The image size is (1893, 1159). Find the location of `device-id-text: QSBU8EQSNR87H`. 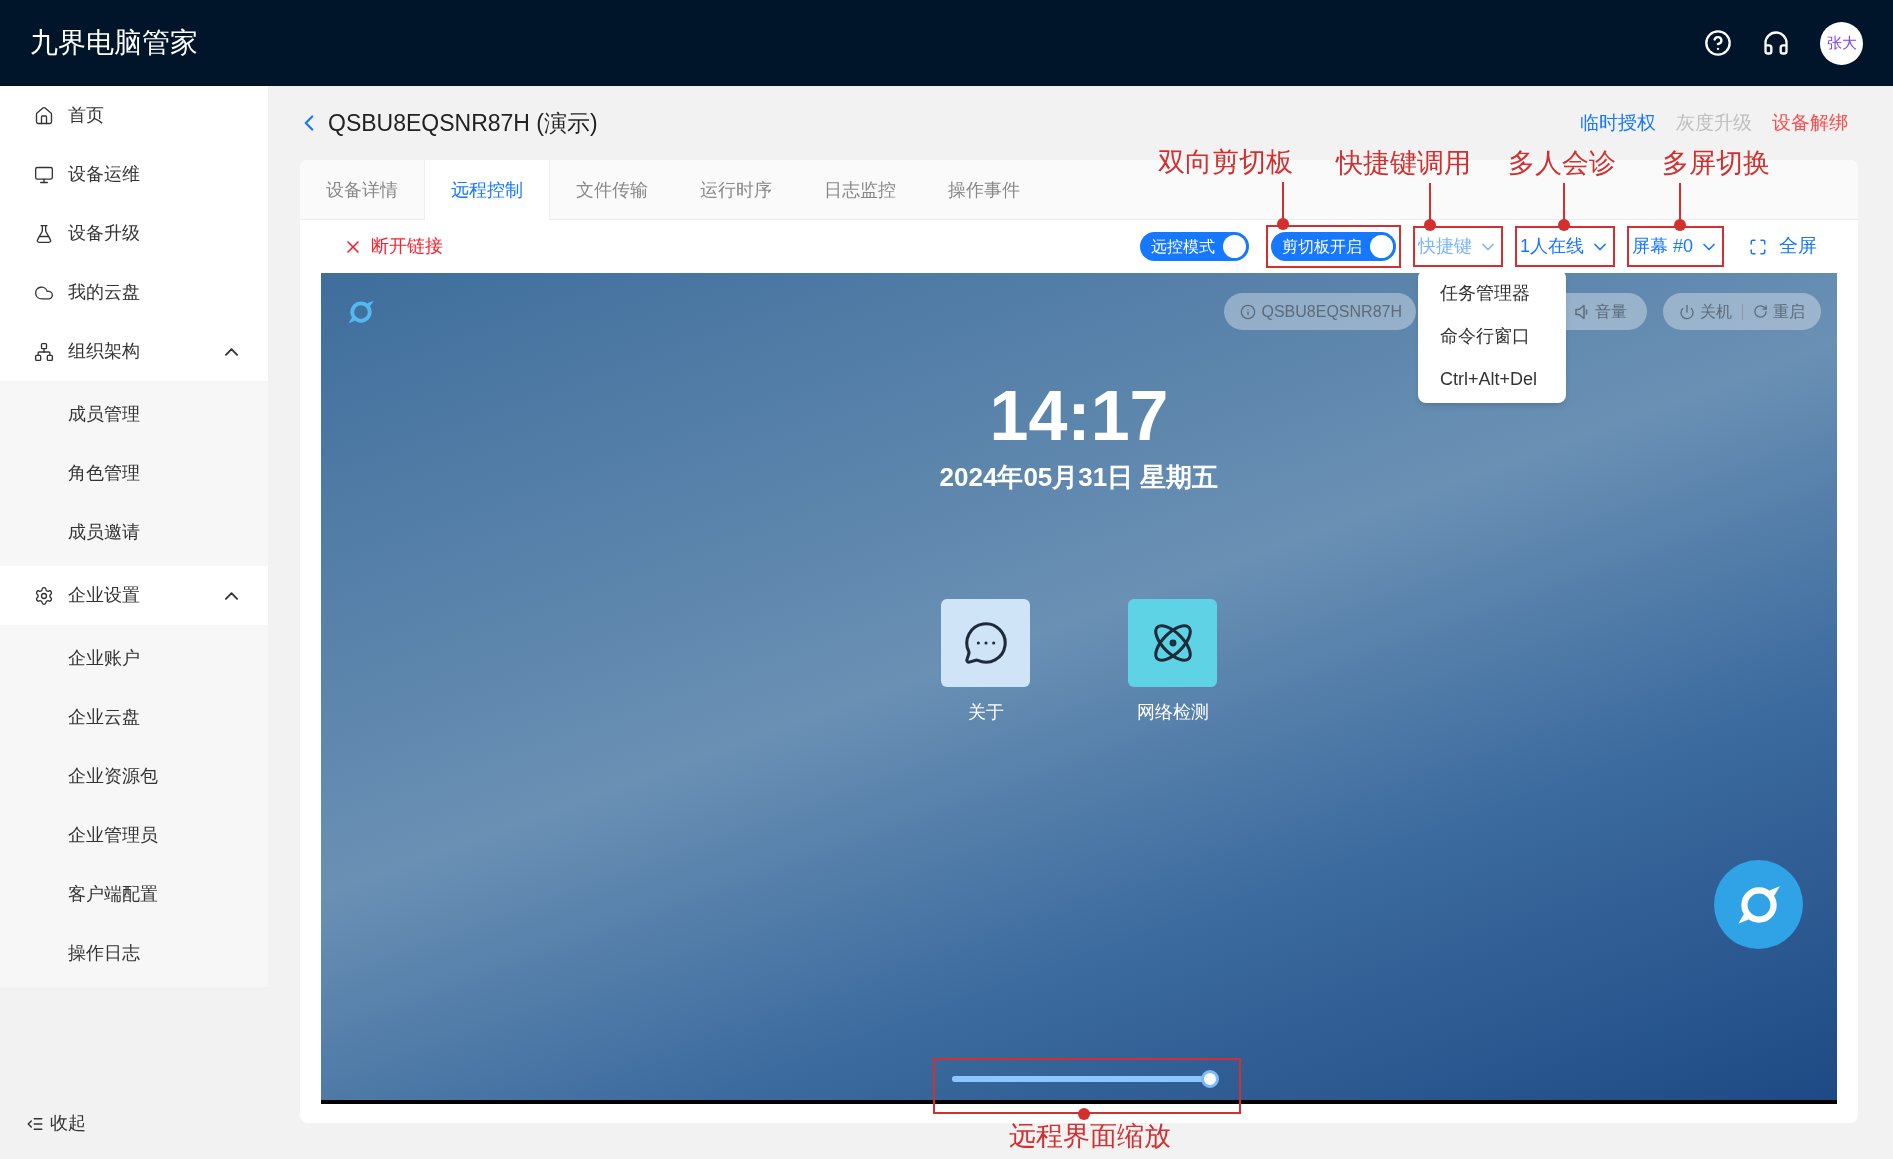

device-id-text: QSBU8EQSNR87H is located at coordinates (1331, 311).